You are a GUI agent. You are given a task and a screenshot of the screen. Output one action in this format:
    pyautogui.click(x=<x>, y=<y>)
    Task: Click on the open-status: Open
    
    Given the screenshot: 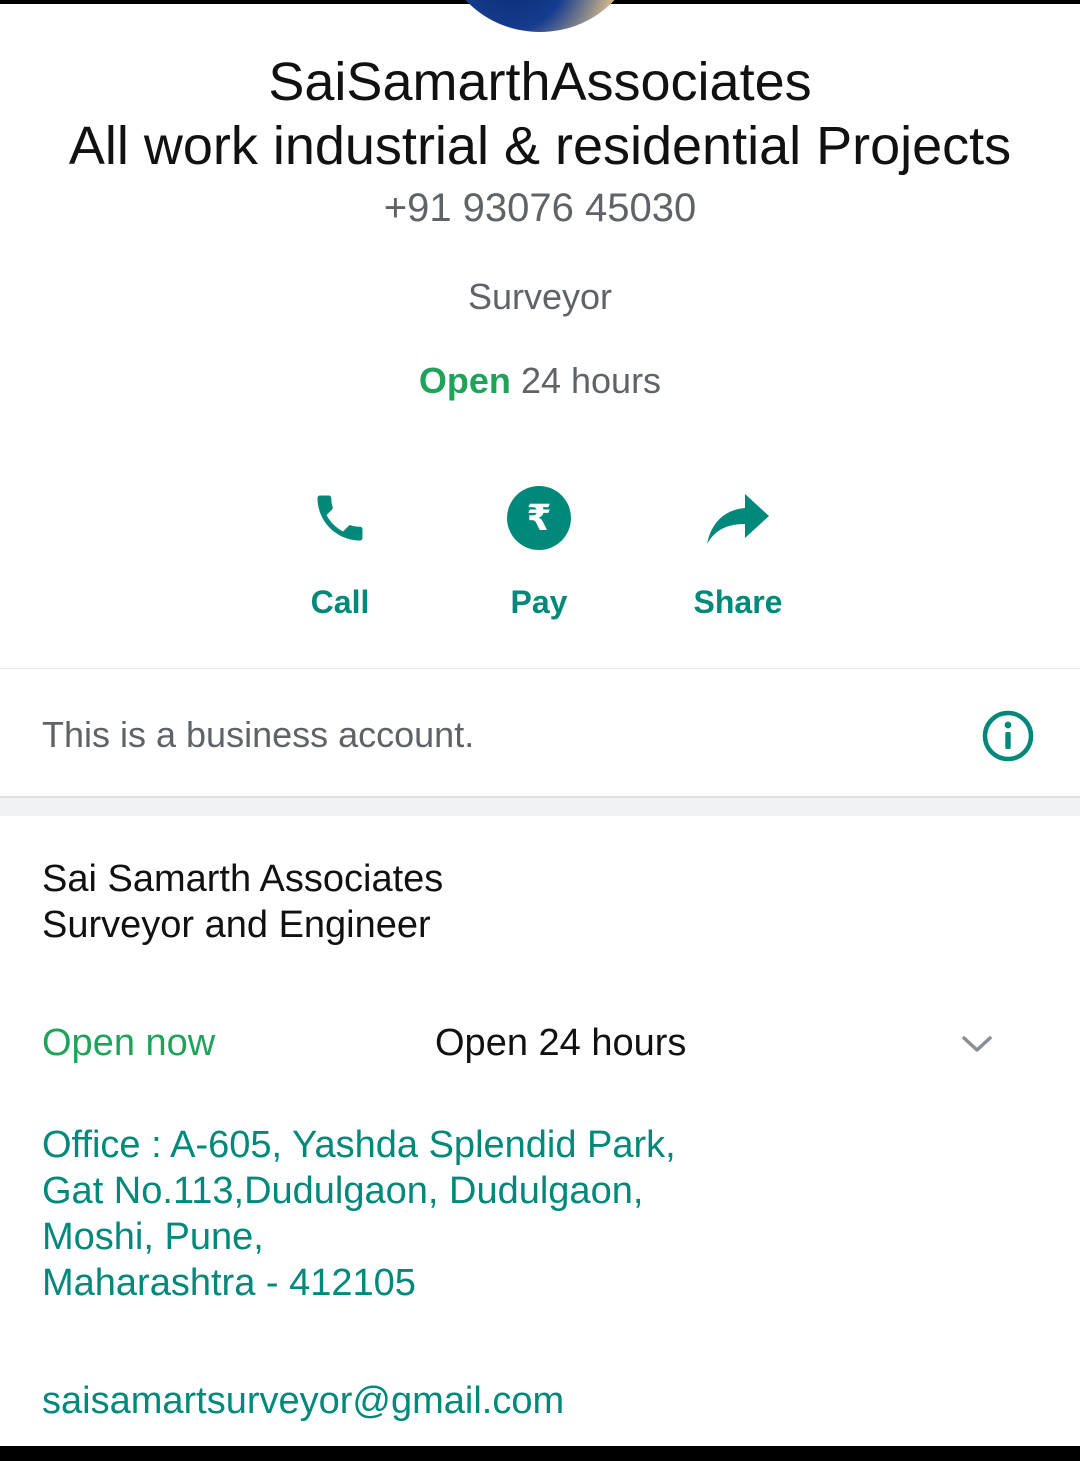 What is the action you would take?
    pyautogui.click(x=464, y=380)
    